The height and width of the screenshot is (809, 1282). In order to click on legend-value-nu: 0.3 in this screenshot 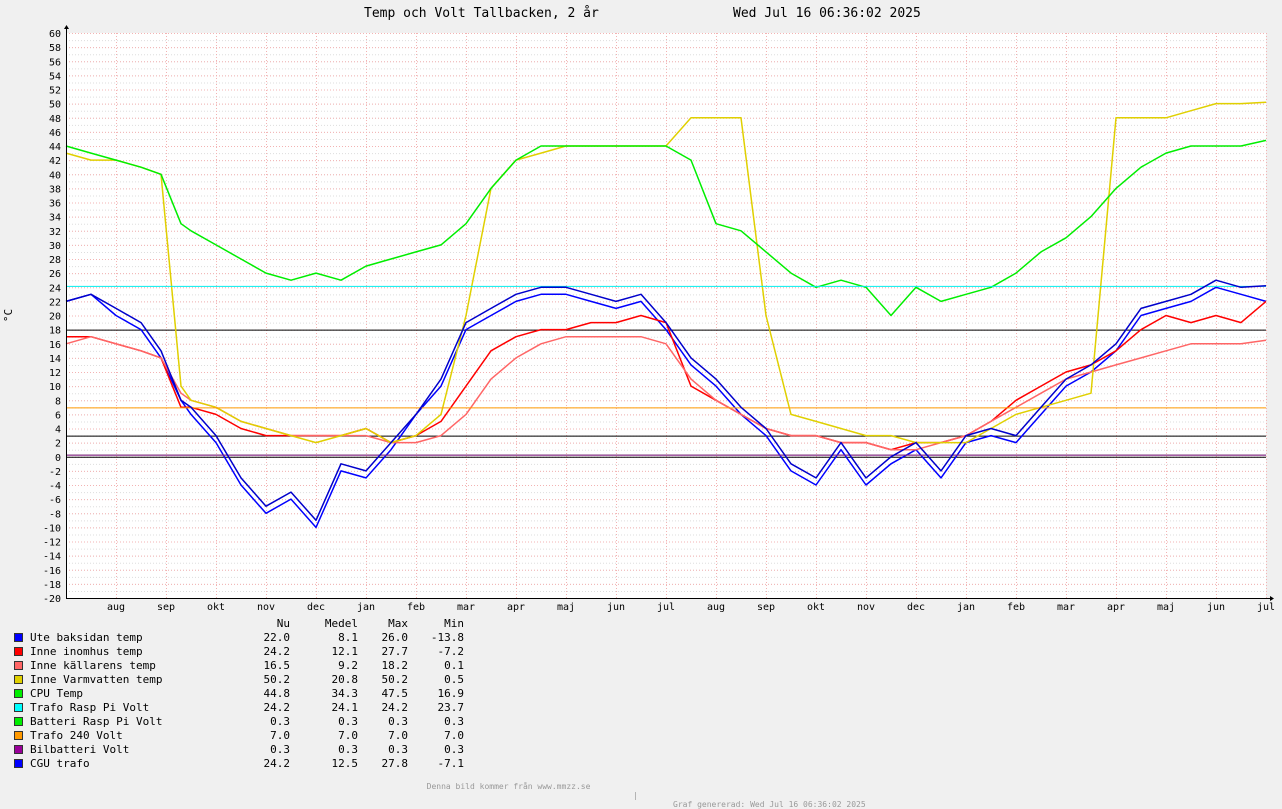, I will do `click(280, 721)`.